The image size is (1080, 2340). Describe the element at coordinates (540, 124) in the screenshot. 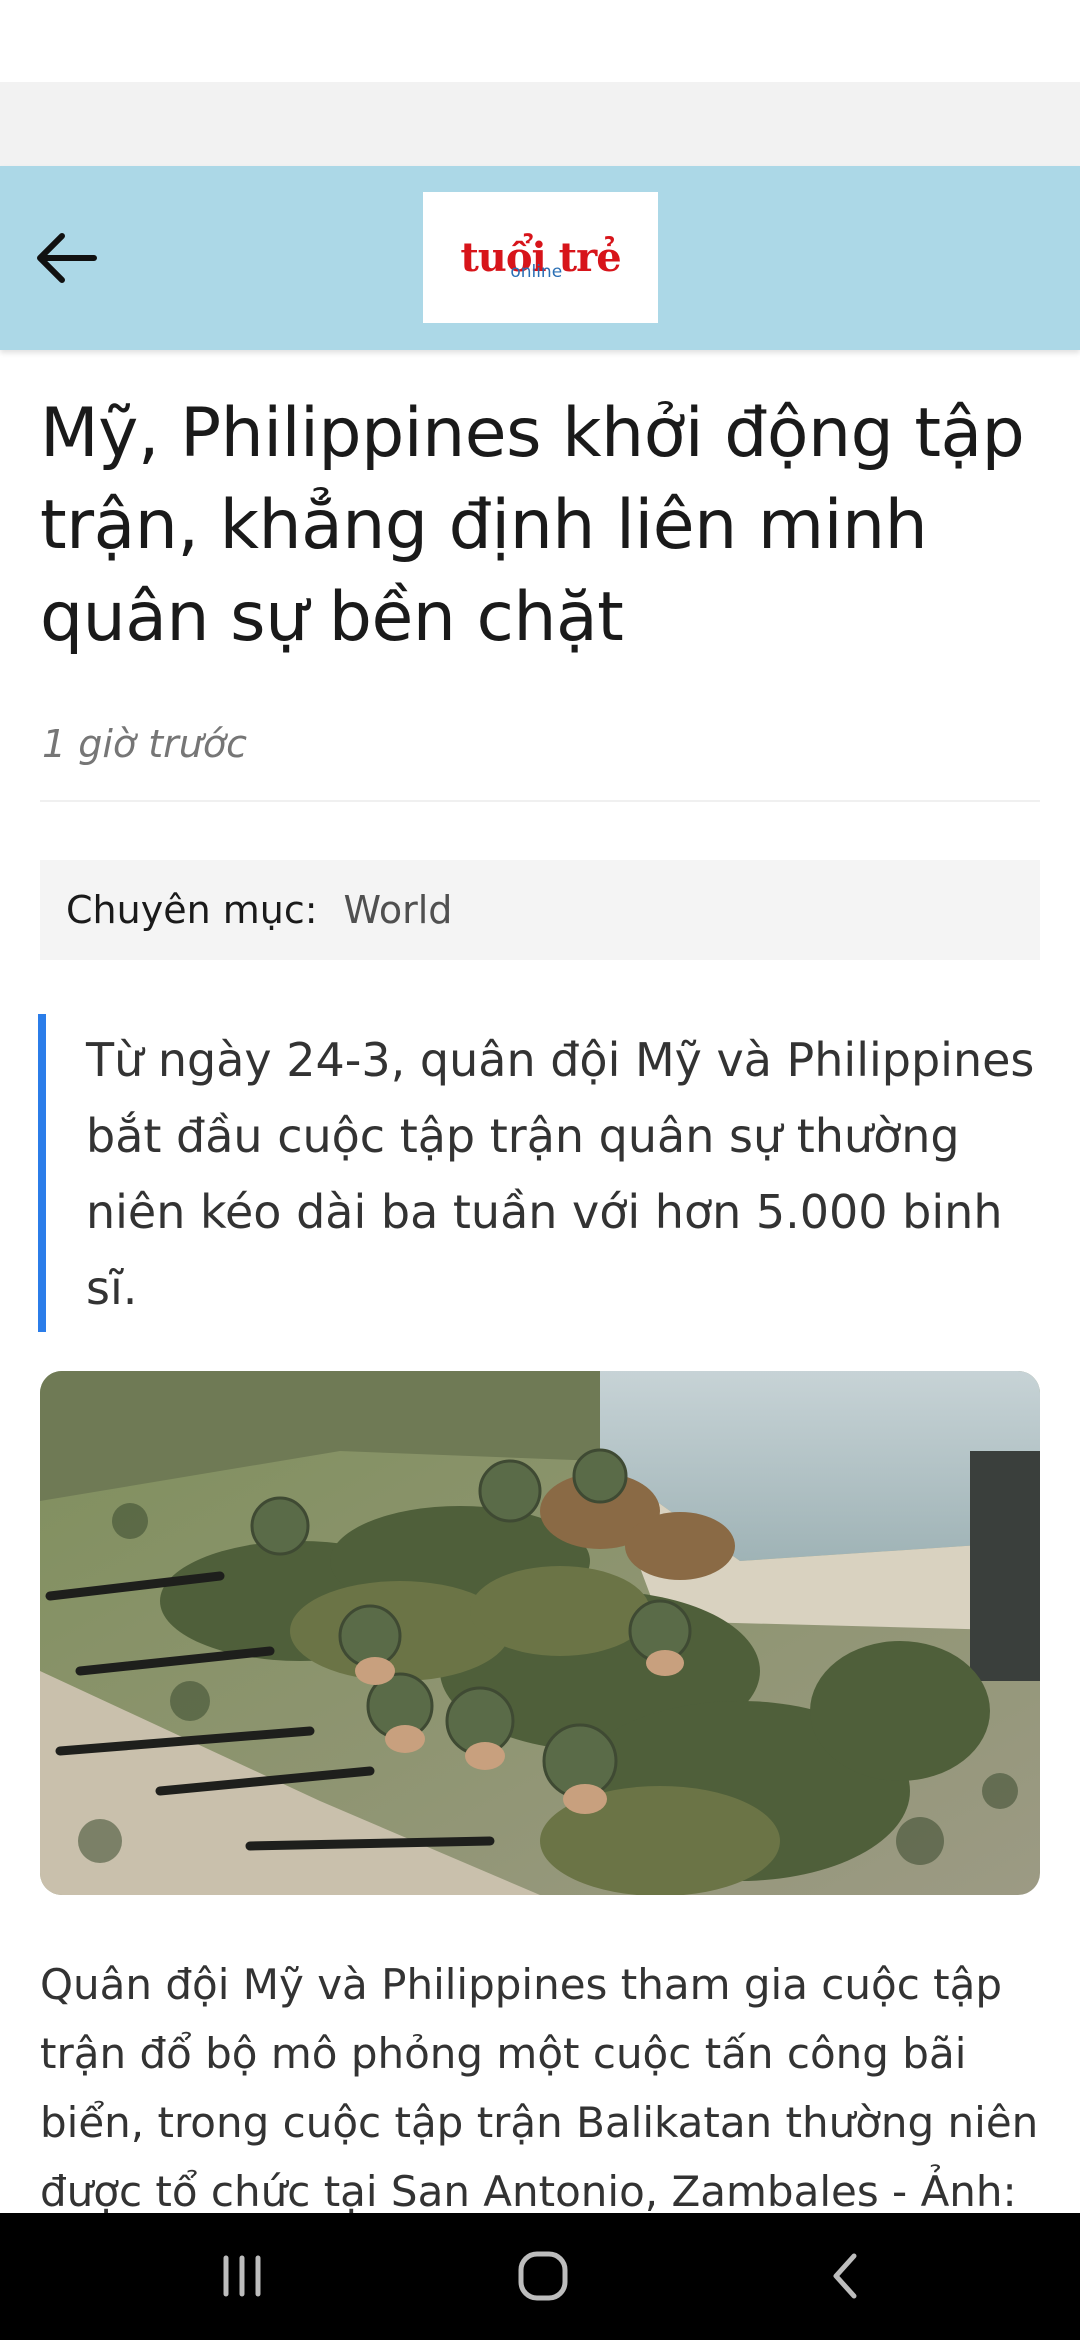

I see `top-spacer` at that location.